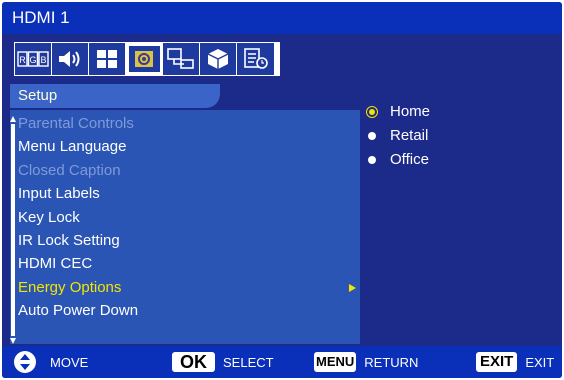  Describe the element at coordinates (70, 287) in the screenshot. I see `menu-item-label: Energy Options` at that location.